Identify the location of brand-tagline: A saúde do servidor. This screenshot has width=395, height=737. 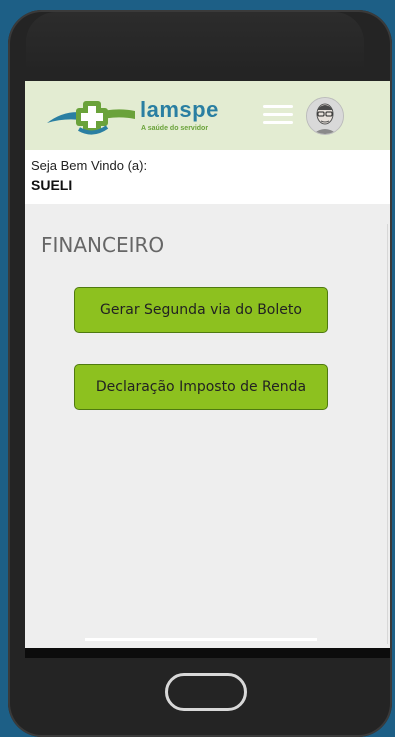
(175, 128).